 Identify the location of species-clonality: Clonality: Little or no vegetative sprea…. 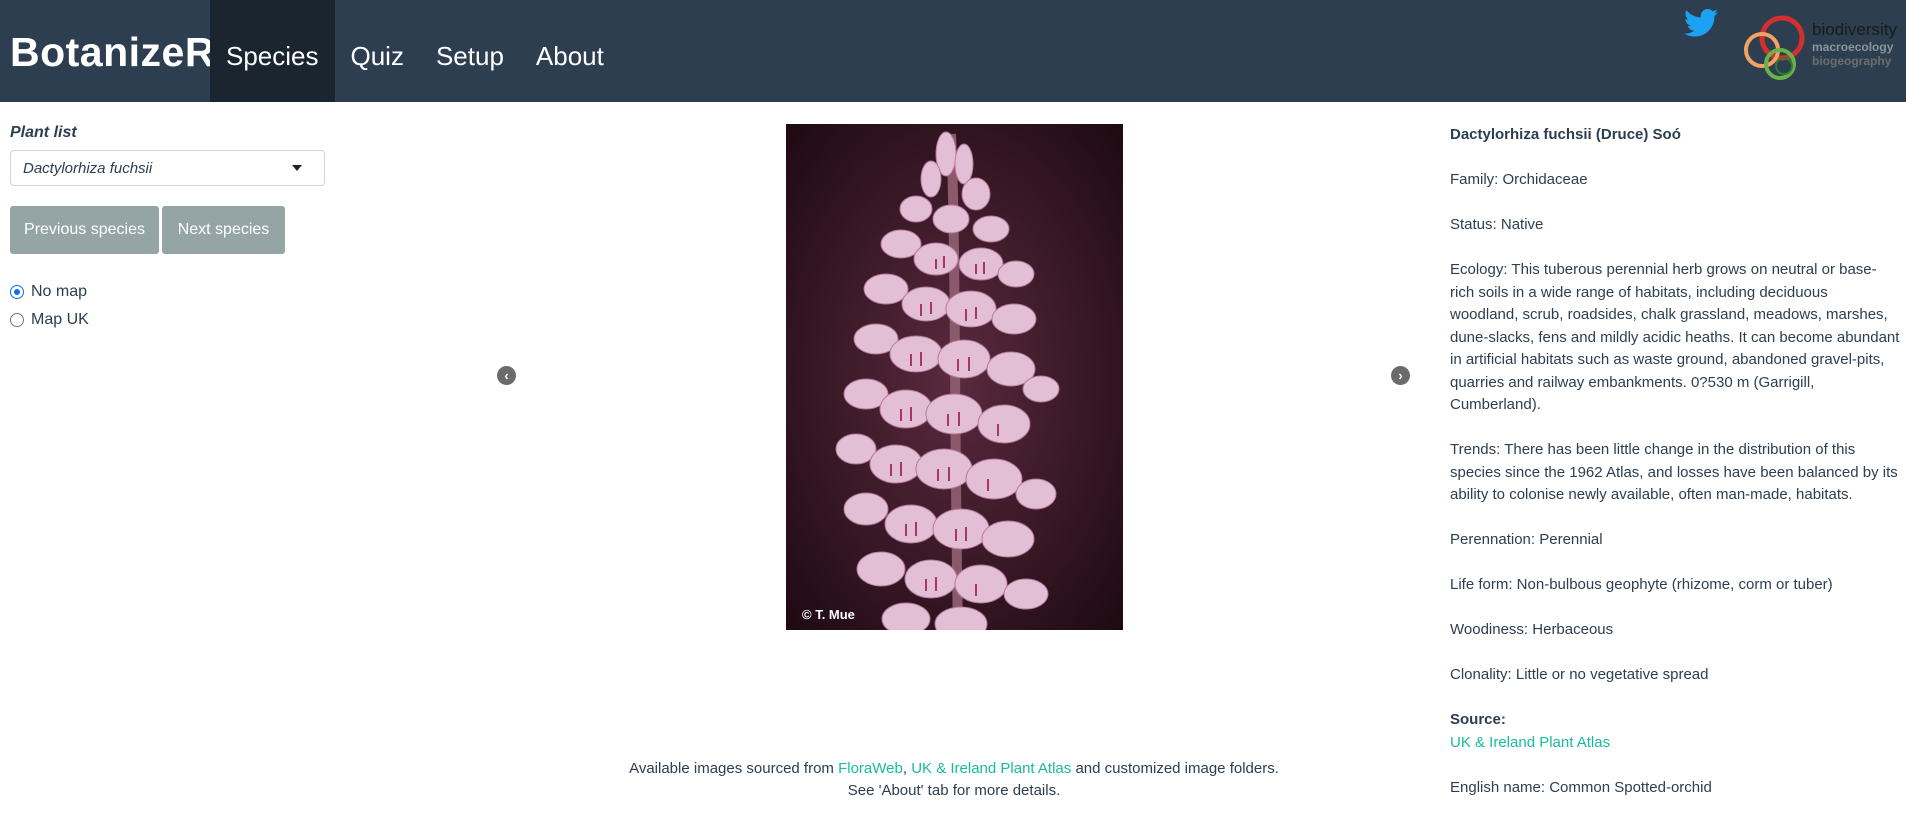
(1579, 674).